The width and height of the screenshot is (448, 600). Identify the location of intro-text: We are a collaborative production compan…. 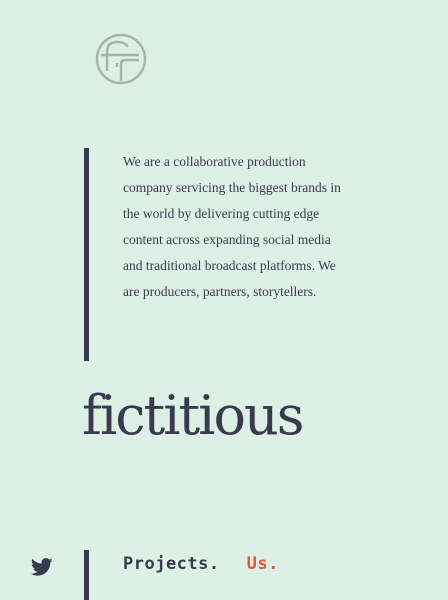
(232, 226).